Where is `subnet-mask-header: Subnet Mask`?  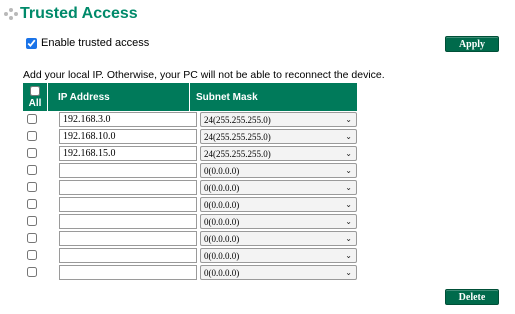
subnet-mask-header: Subnet Mask is located at coordinates (227, 97).